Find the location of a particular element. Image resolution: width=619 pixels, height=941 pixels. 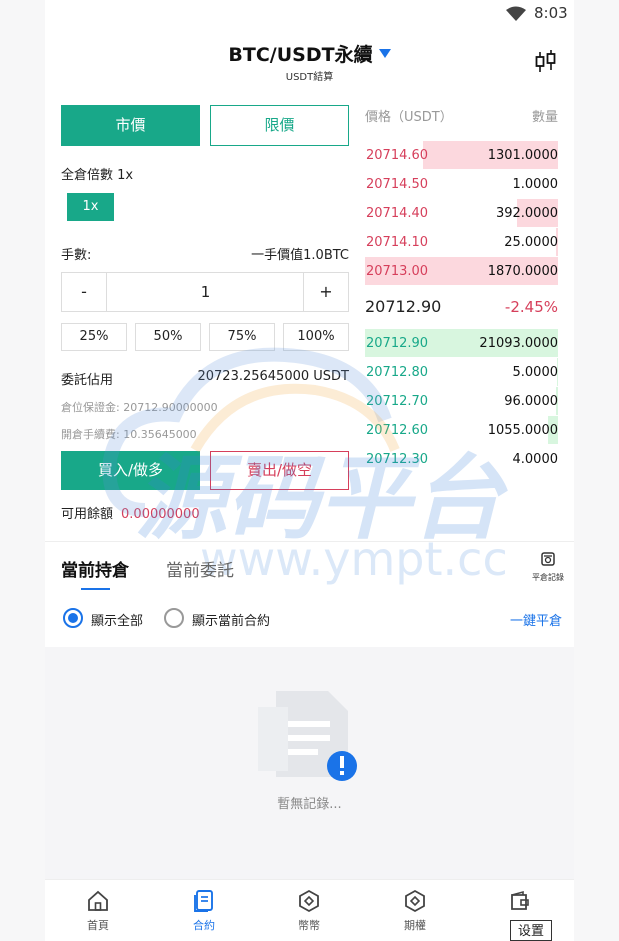

orderbook-header: 價格（USDT） 數量 is located at coordinates (461, 115).